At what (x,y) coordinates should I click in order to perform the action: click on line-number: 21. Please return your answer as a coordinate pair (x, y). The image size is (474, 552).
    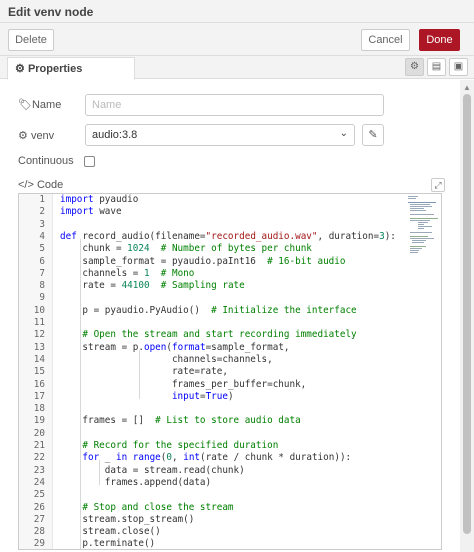
    Looking at the image, I should click on (39, 445).